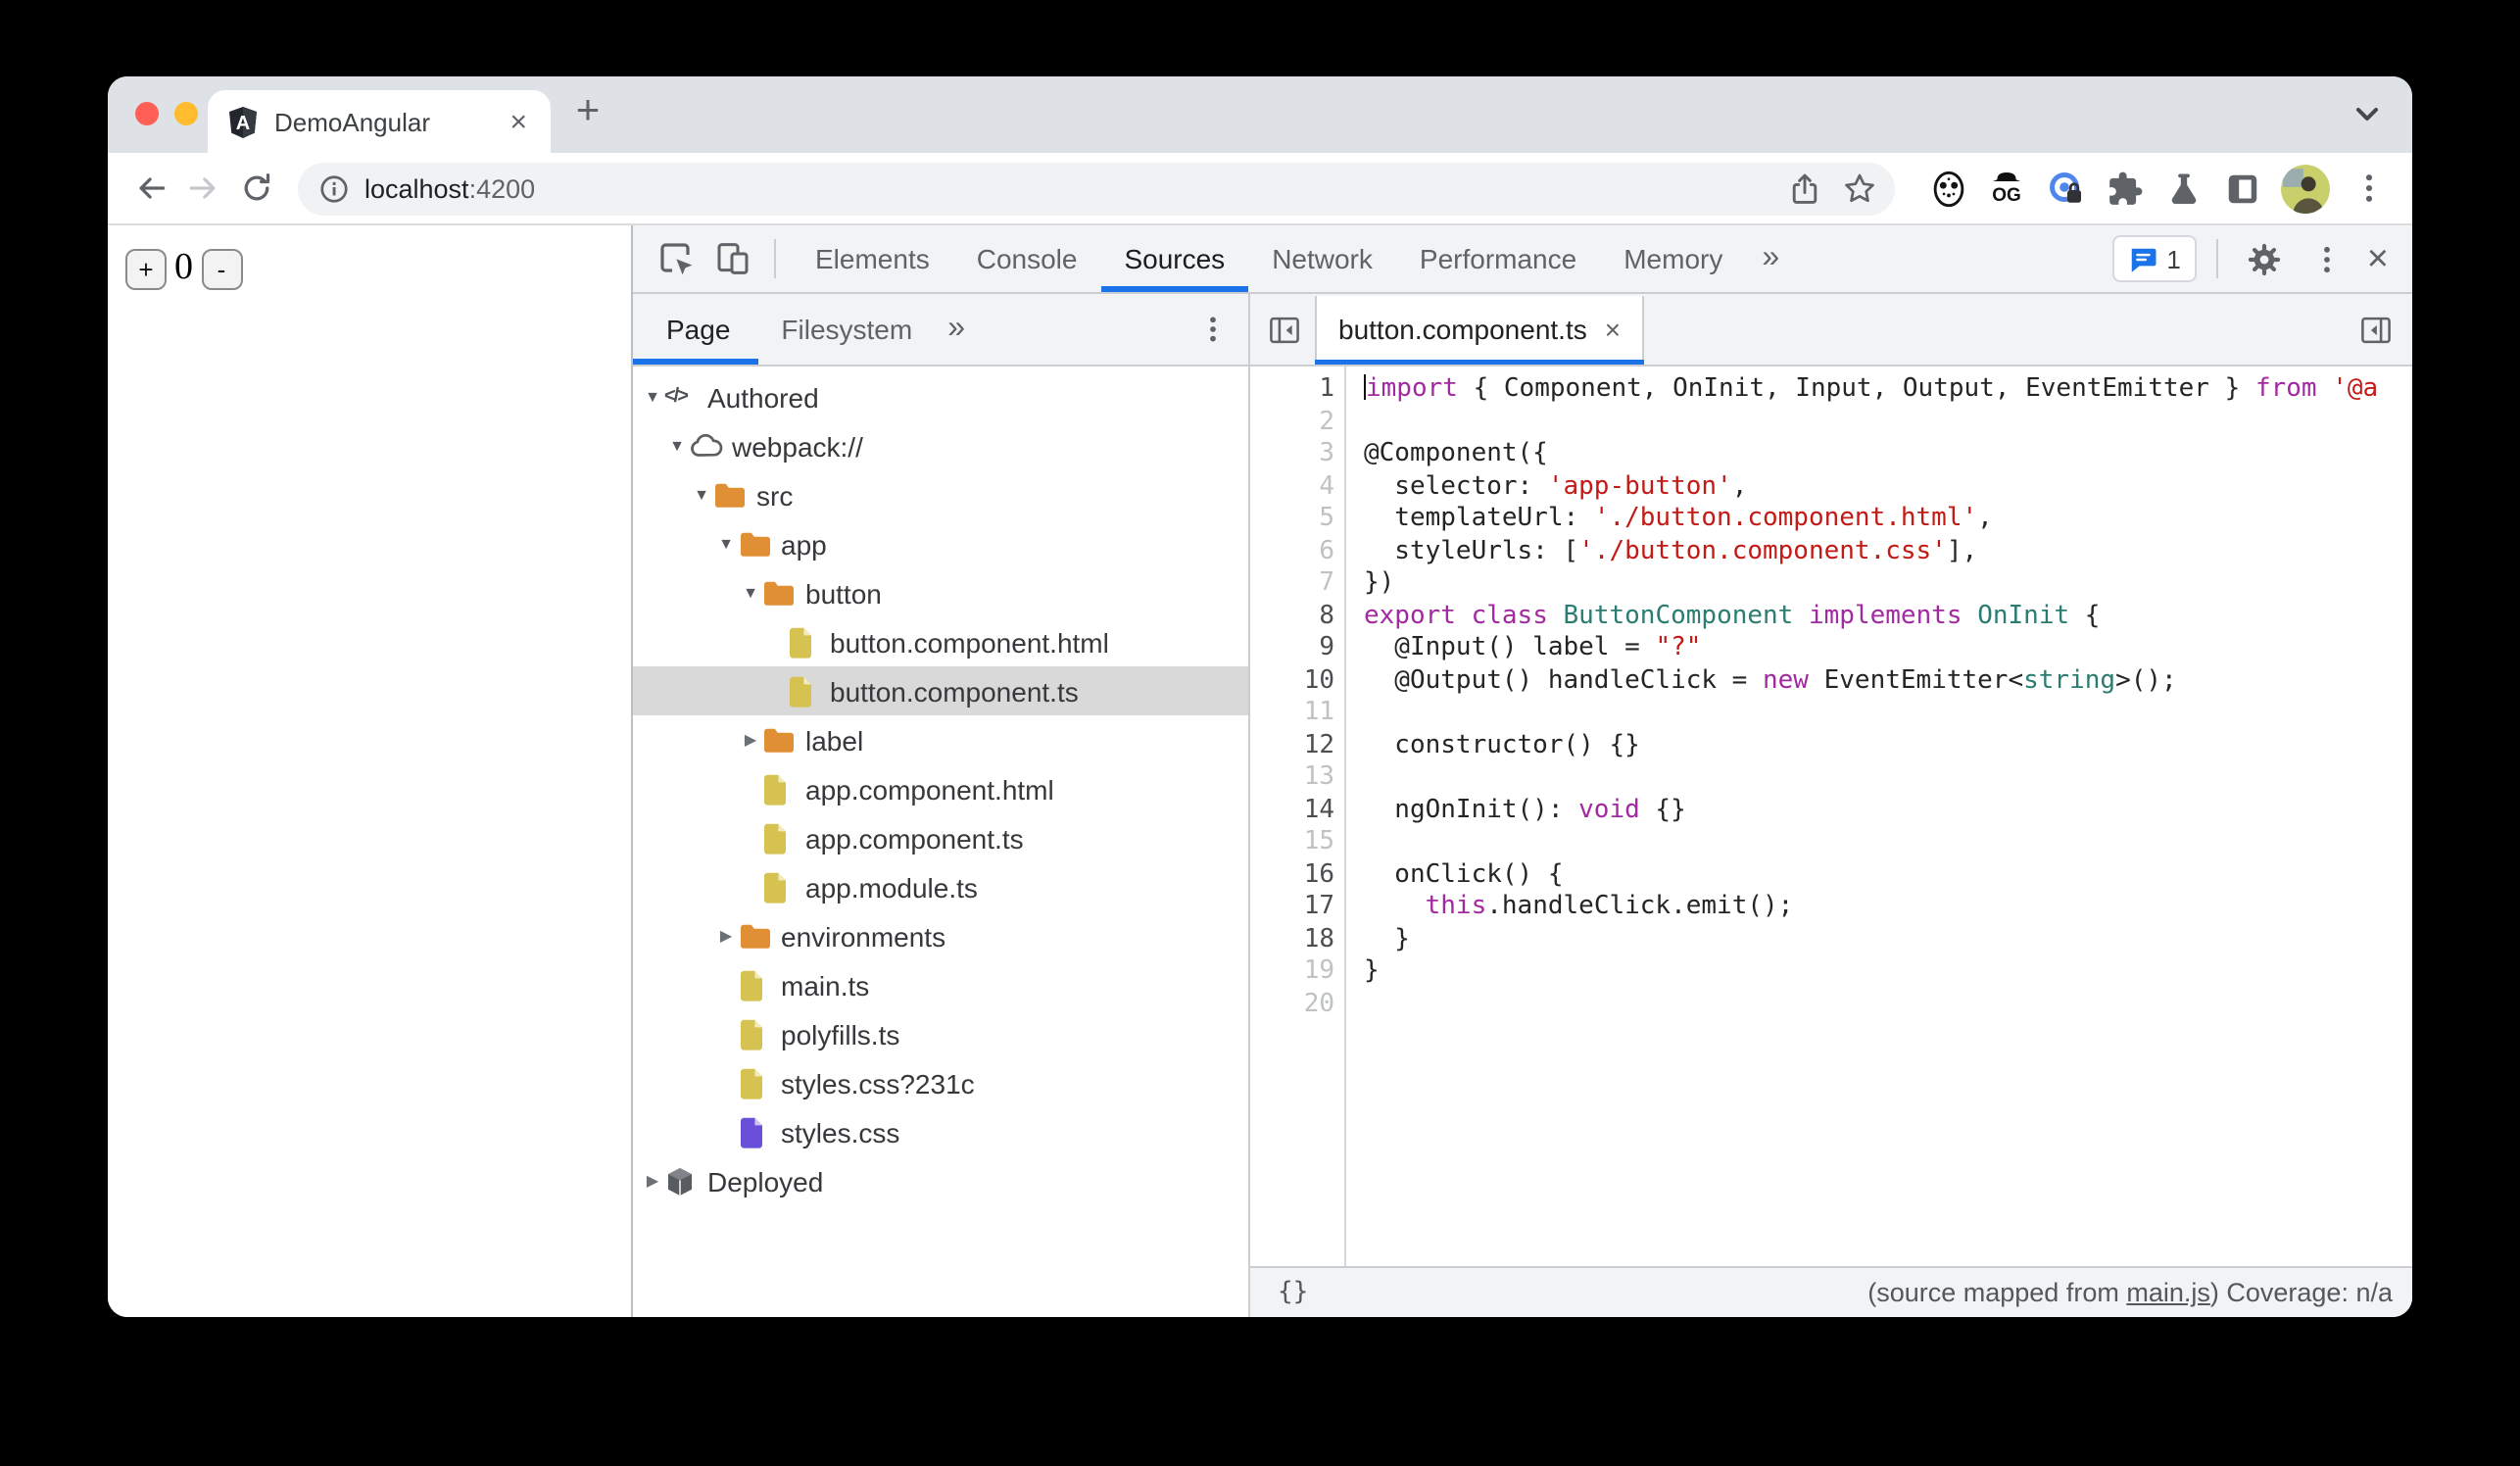  Describe the element at coordinates (940, 397) in the screenshot. I see `tree-item-authored: ▼ </> Authored` at that location.